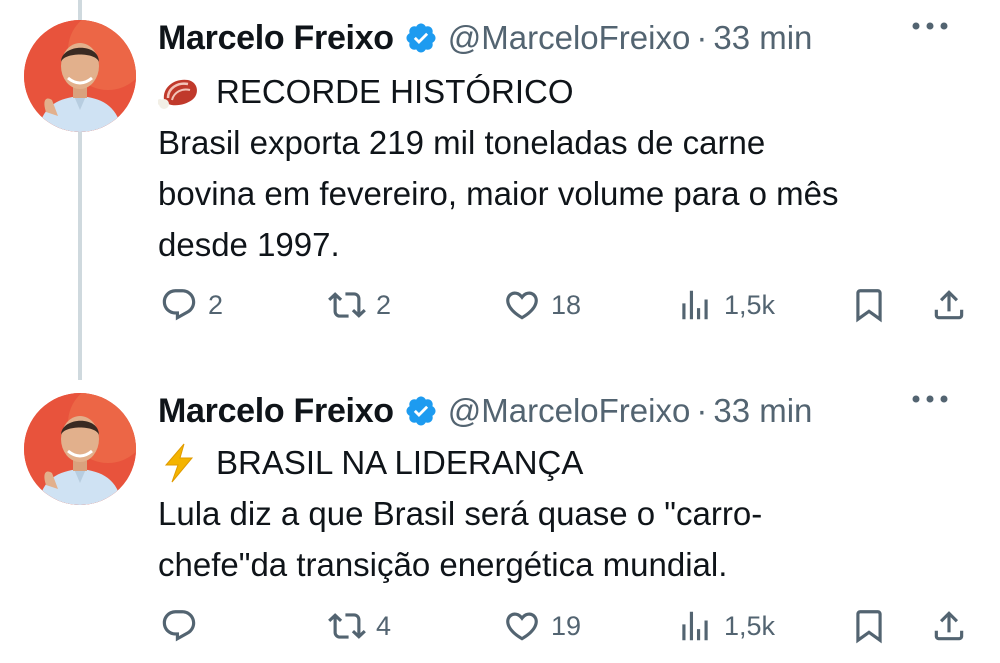 The height and width of the screenshot is (663, 1000). I want to click on like-button: 19, so click(542, 626).